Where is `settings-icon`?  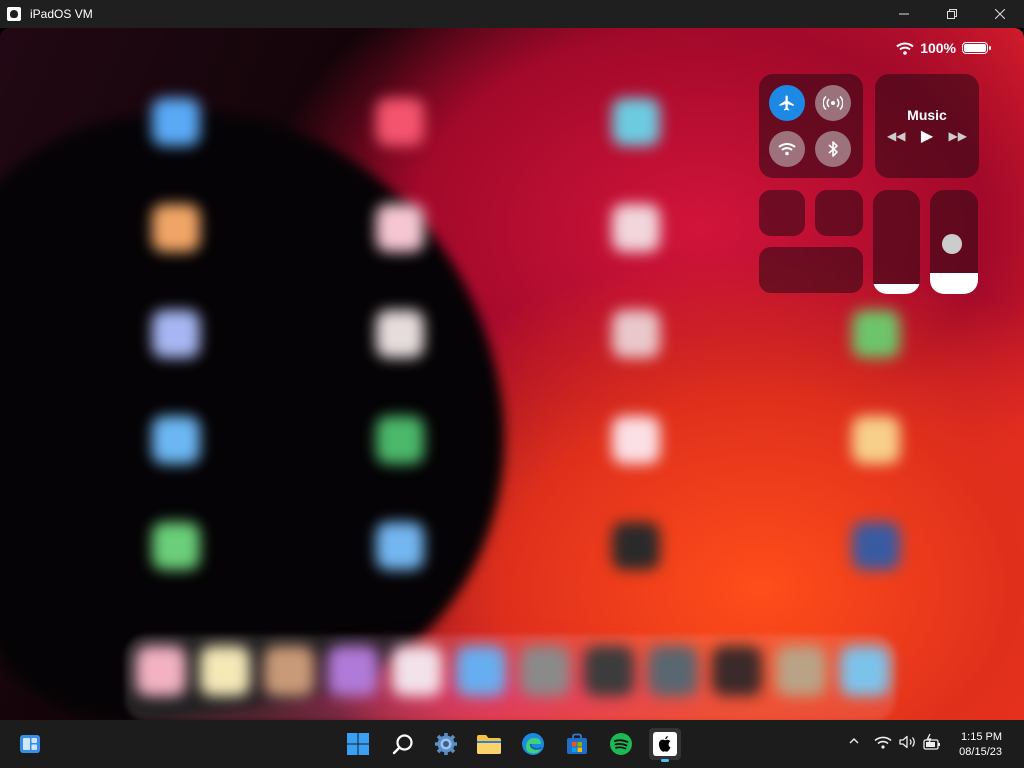 settings-icon is located at coordinates (446, 744).